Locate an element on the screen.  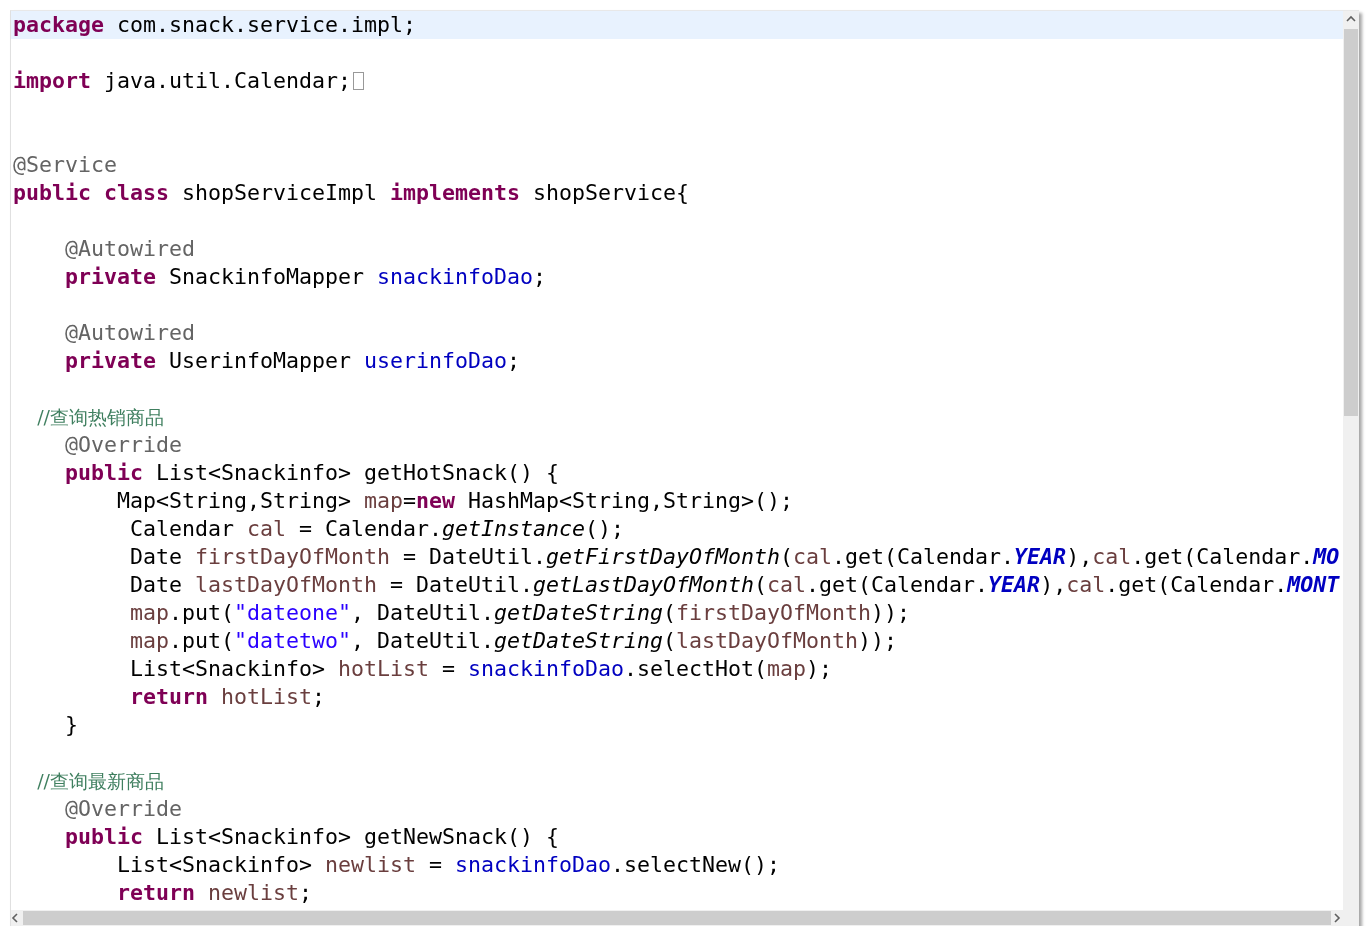
code-line: private UserinfoMapper userinfoDao; is located at coordinates (292, 361).